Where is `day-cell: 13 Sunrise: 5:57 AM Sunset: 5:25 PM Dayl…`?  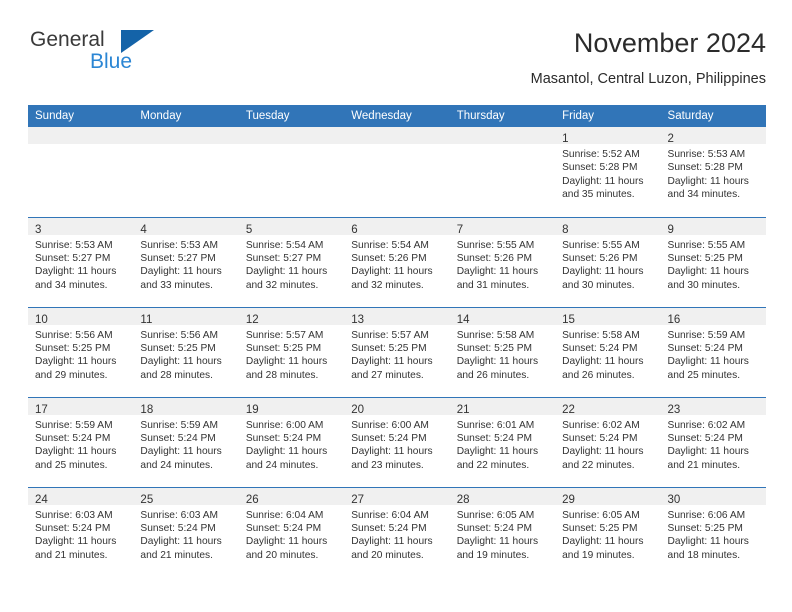
day-cell: 13 Sunrise: 5:57 AM Sunset: 5:25 PM Dayl… is located at coordinates (397, 352).